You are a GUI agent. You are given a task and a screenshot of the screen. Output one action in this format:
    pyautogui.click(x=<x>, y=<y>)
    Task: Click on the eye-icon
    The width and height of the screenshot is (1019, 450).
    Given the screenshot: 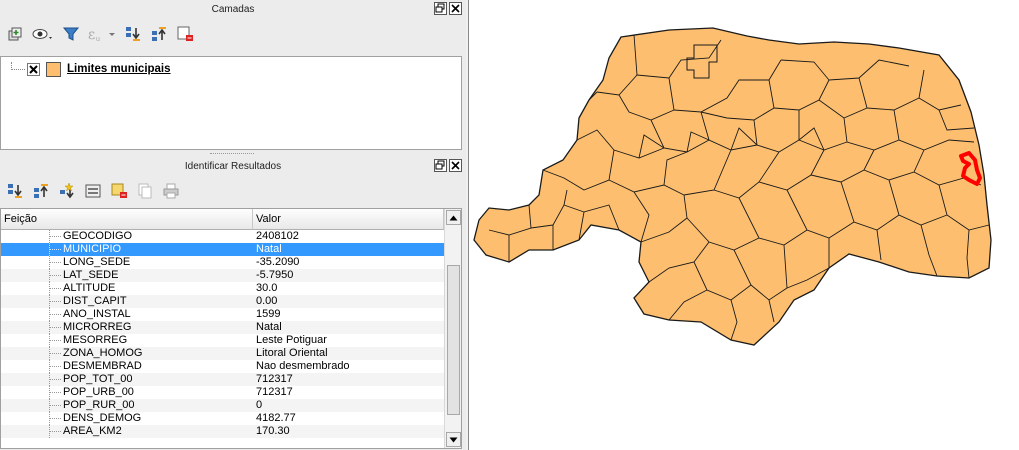 What is the action you would take?
    pyautogui.click(x=42, y=34)
    